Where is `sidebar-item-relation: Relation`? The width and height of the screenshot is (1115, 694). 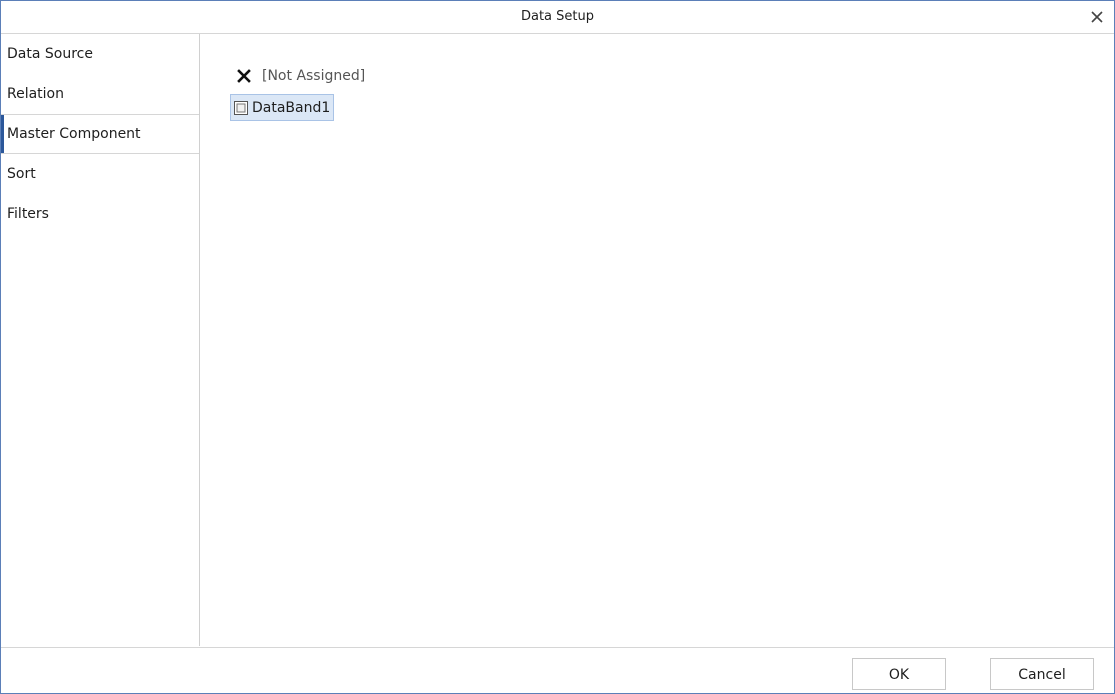 sidebar-item-relation: Relation is located at coordinates (100, 94).